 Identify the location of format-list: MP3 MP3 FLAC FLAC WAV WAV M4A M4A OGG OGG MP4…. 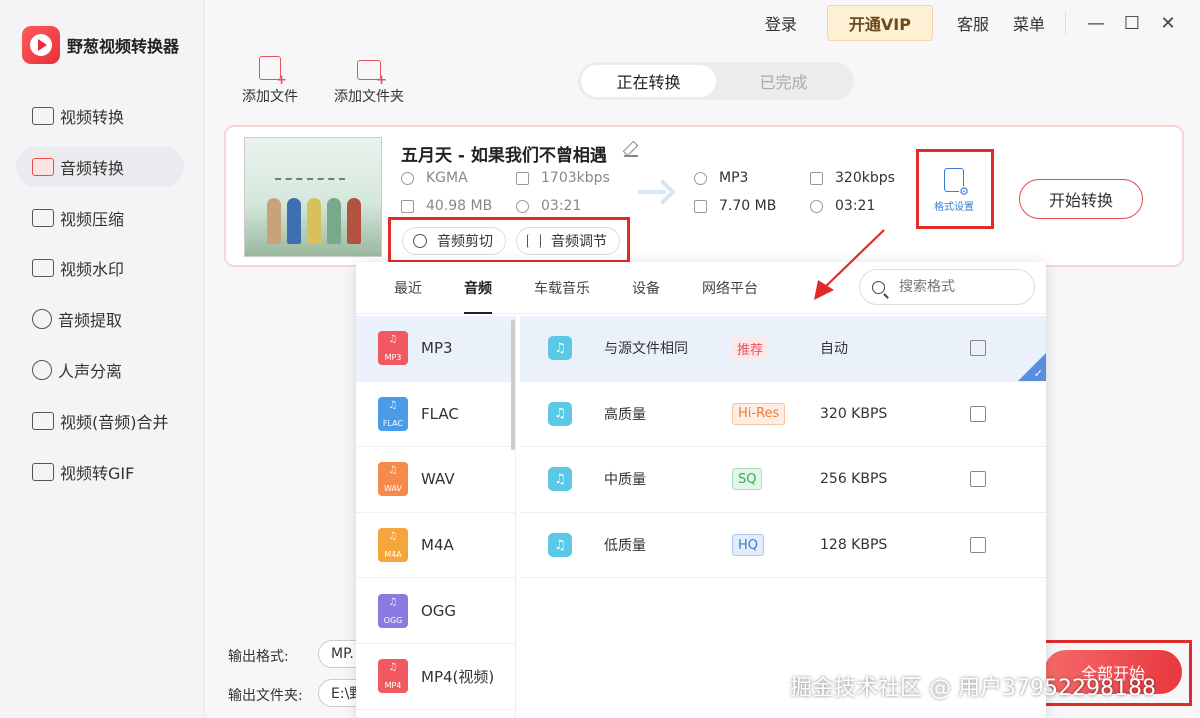
(436, 517).